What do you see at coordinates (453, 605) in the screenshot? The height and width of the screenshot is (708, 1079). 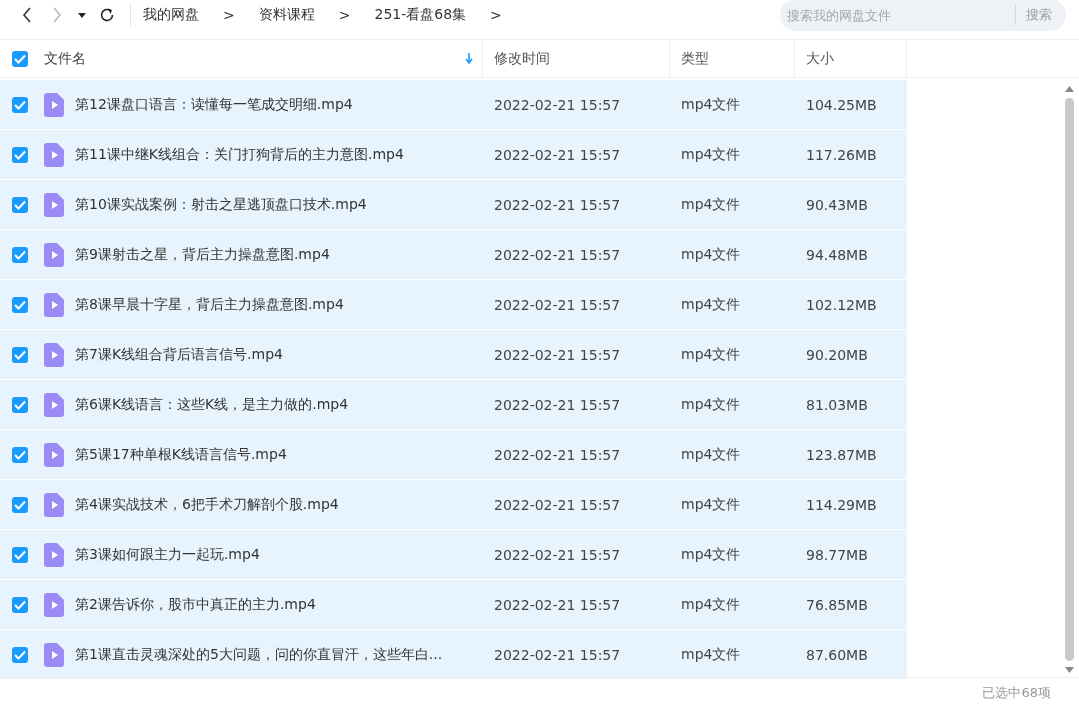 I see `file-row: 第2课告诉你，股市中真正的主力.mp4 2022-02-21 15:57 mp4文件 76.85MB` at bounding box center [453, 605].